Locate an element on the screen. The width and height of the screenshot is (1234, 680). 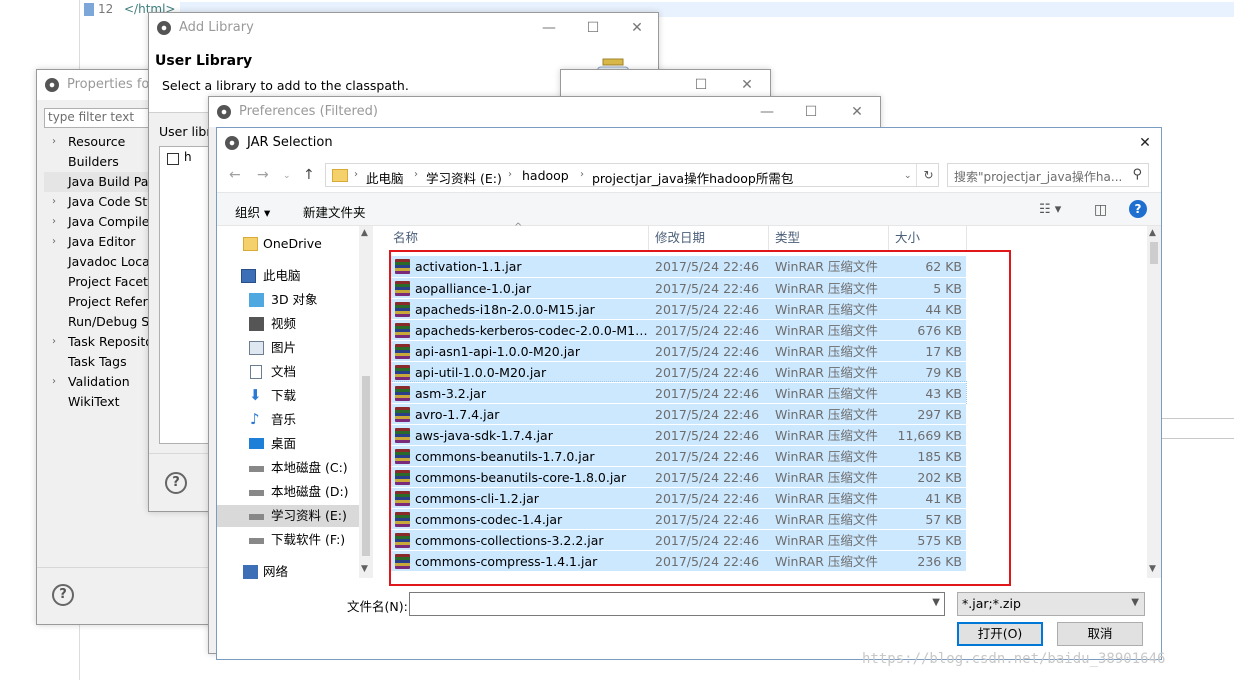
jar-selection-titlebar: JAR Selection ✕ is located at coordinates (689, 143).